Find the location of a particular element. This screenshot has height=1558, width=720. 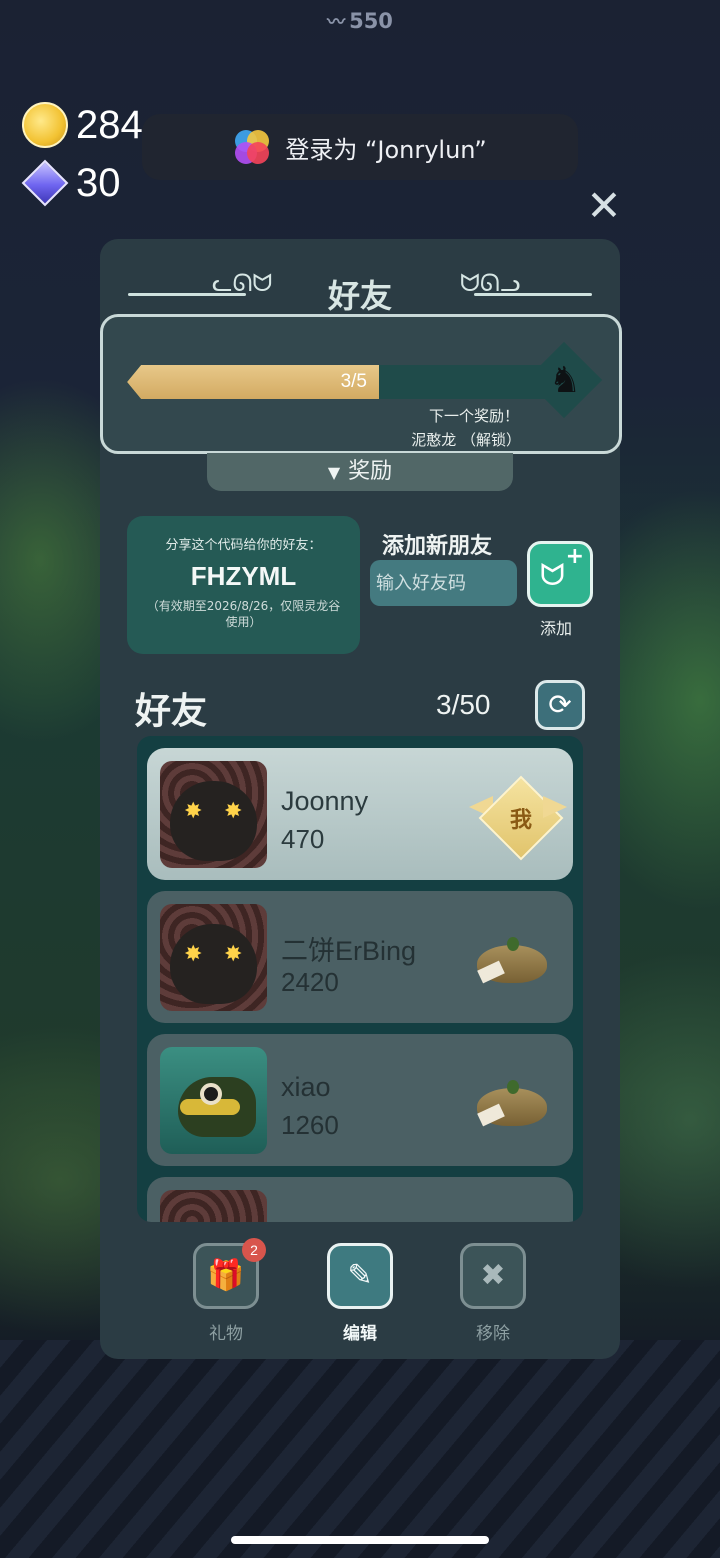

friend-name: 二饼ErBing is located at coordinates (349, 951).